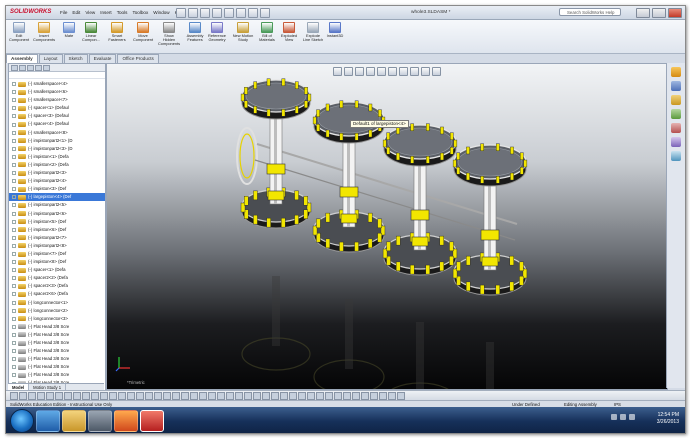 This screenshot has width=690, height=438. What do you see at coordinates (359, 71) in the screenshot?
I see `previous-view-icon` at bounding box center [359, 71].